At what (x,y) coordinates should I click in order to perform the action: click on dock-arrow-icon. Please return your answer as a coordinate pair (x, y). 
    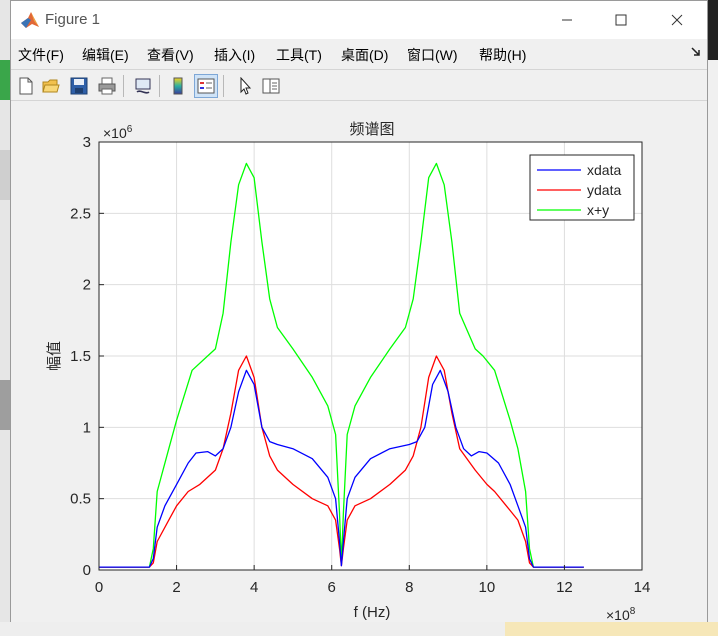
    Looking at the image, I should click on (696, 52).